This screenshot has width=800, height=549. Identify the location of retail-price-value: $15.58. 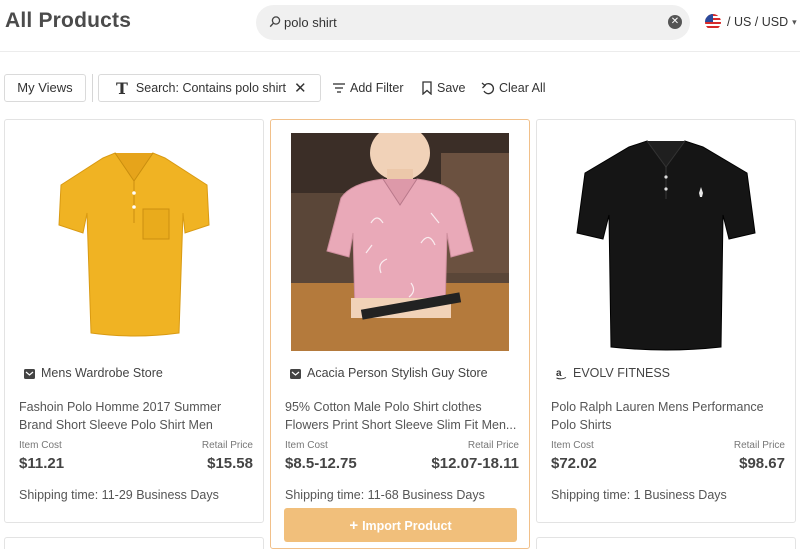
(230, 463).